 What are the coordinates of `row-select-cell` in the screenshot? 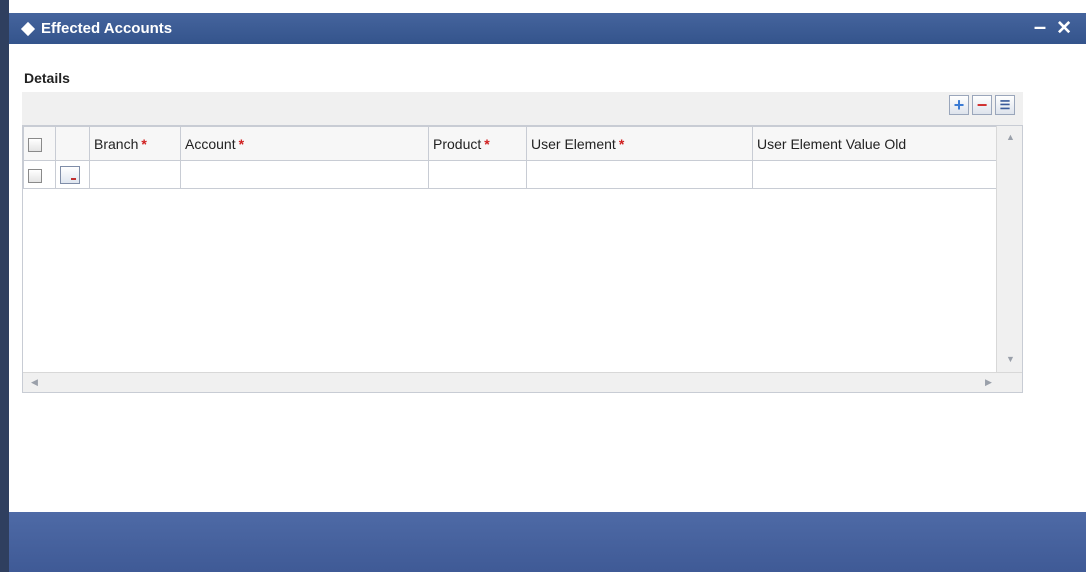 It's located at (39, 174).